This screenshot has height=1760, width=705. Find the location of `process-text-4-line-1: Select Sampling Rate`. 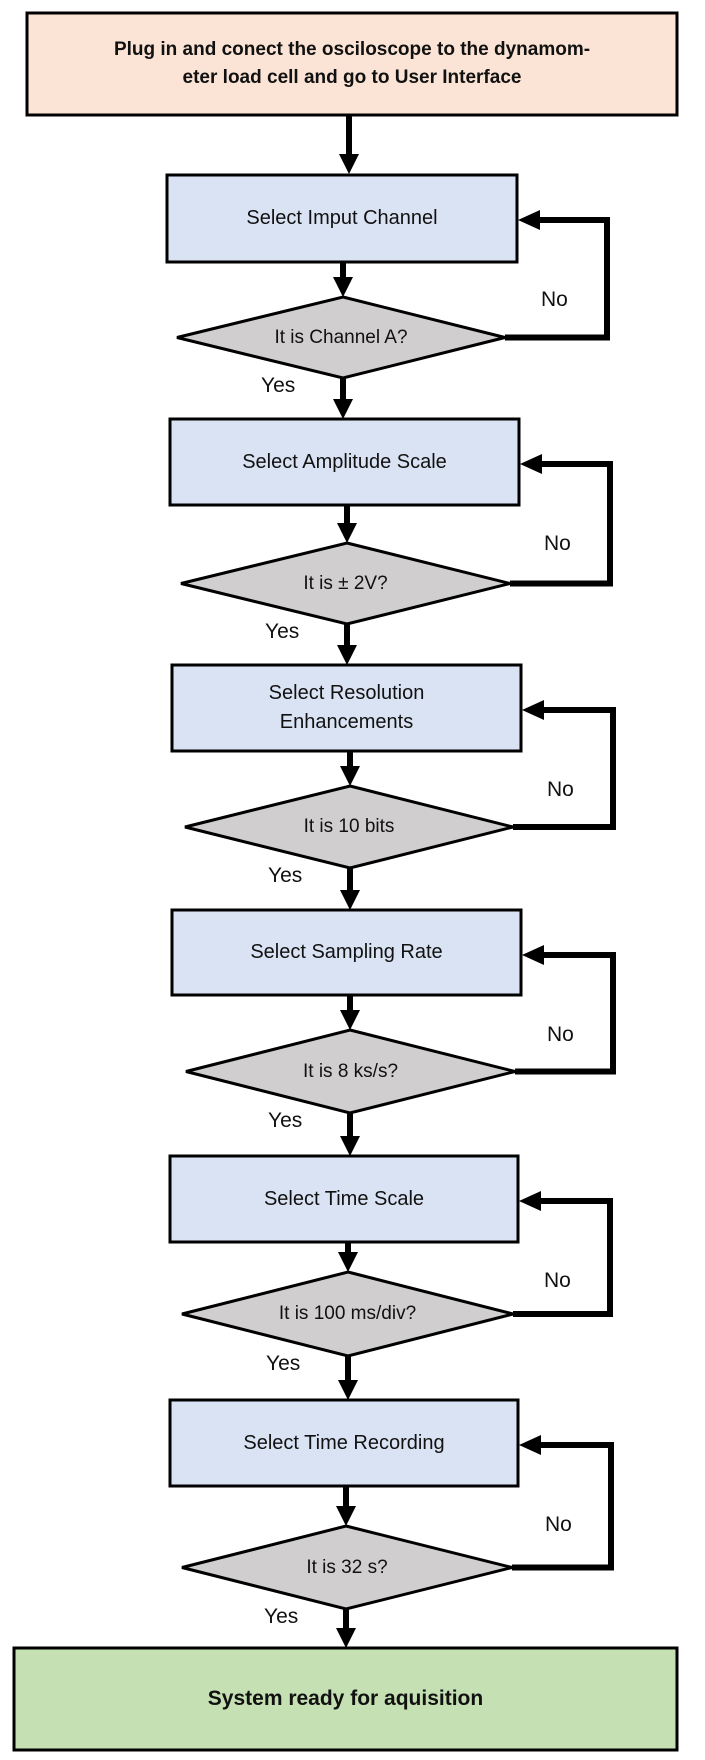

process-text-4-line-1: Select Sampling Rate is located at coordinates (346, 952).